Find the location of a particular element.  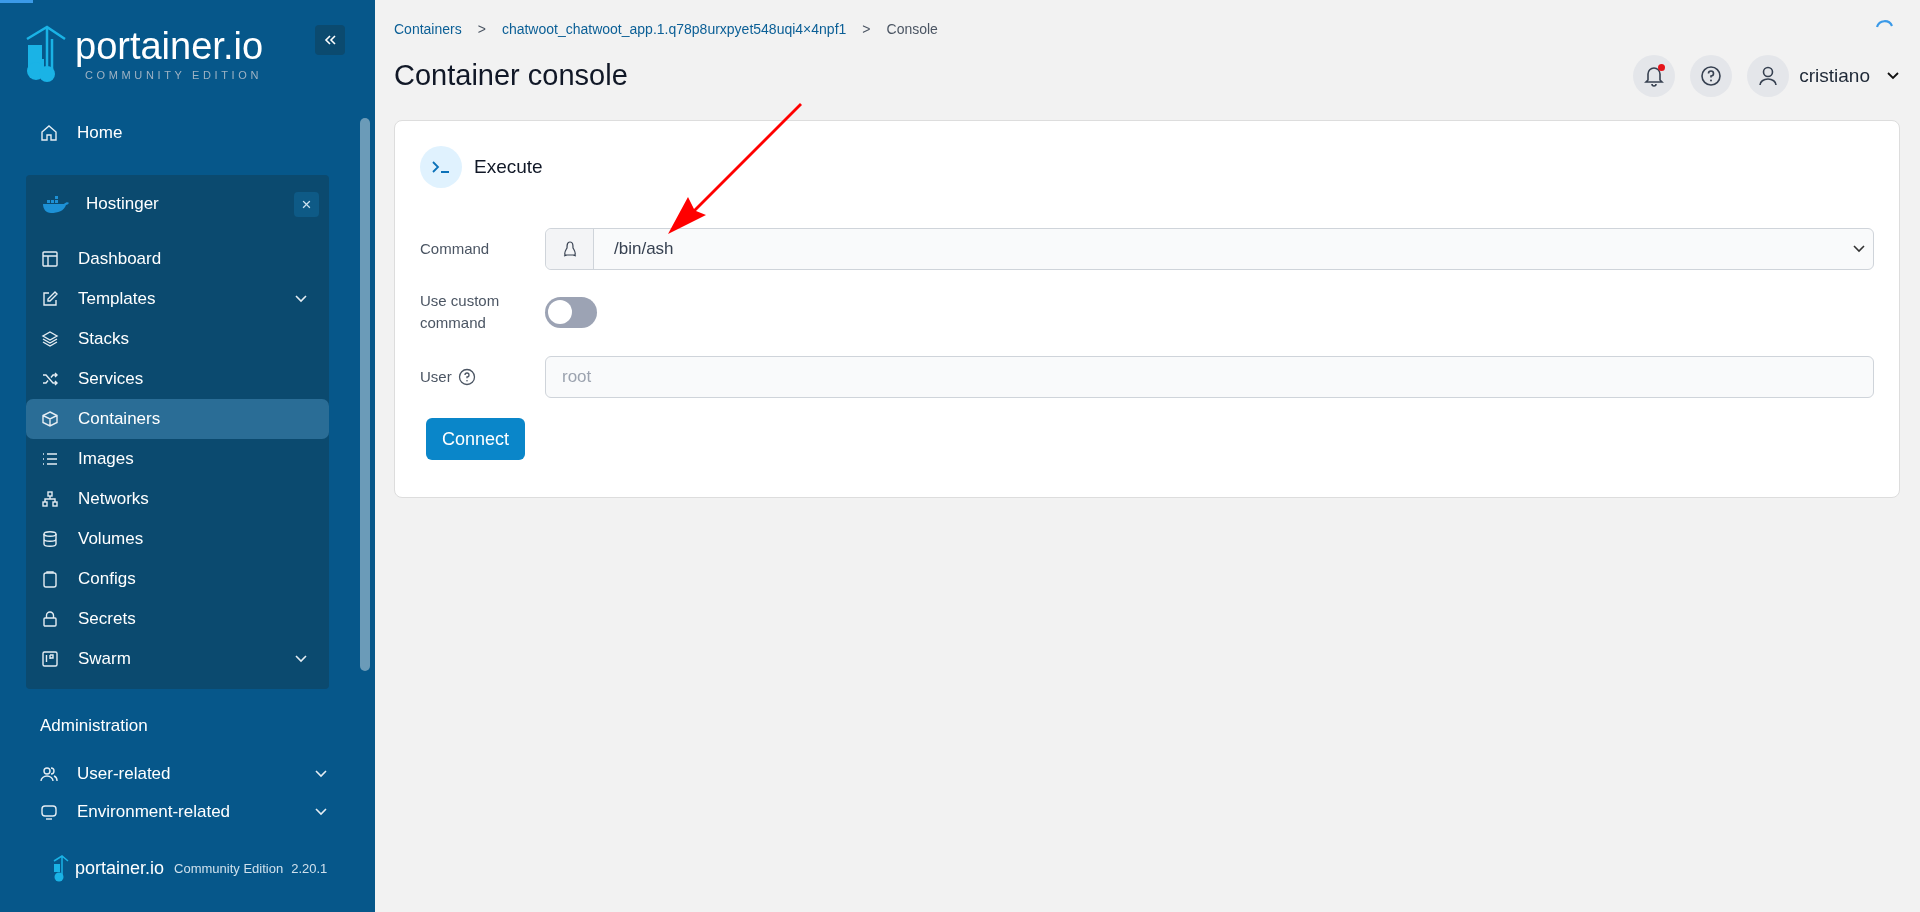

user-menu: cristiano is located at coordinates (1823, 76).